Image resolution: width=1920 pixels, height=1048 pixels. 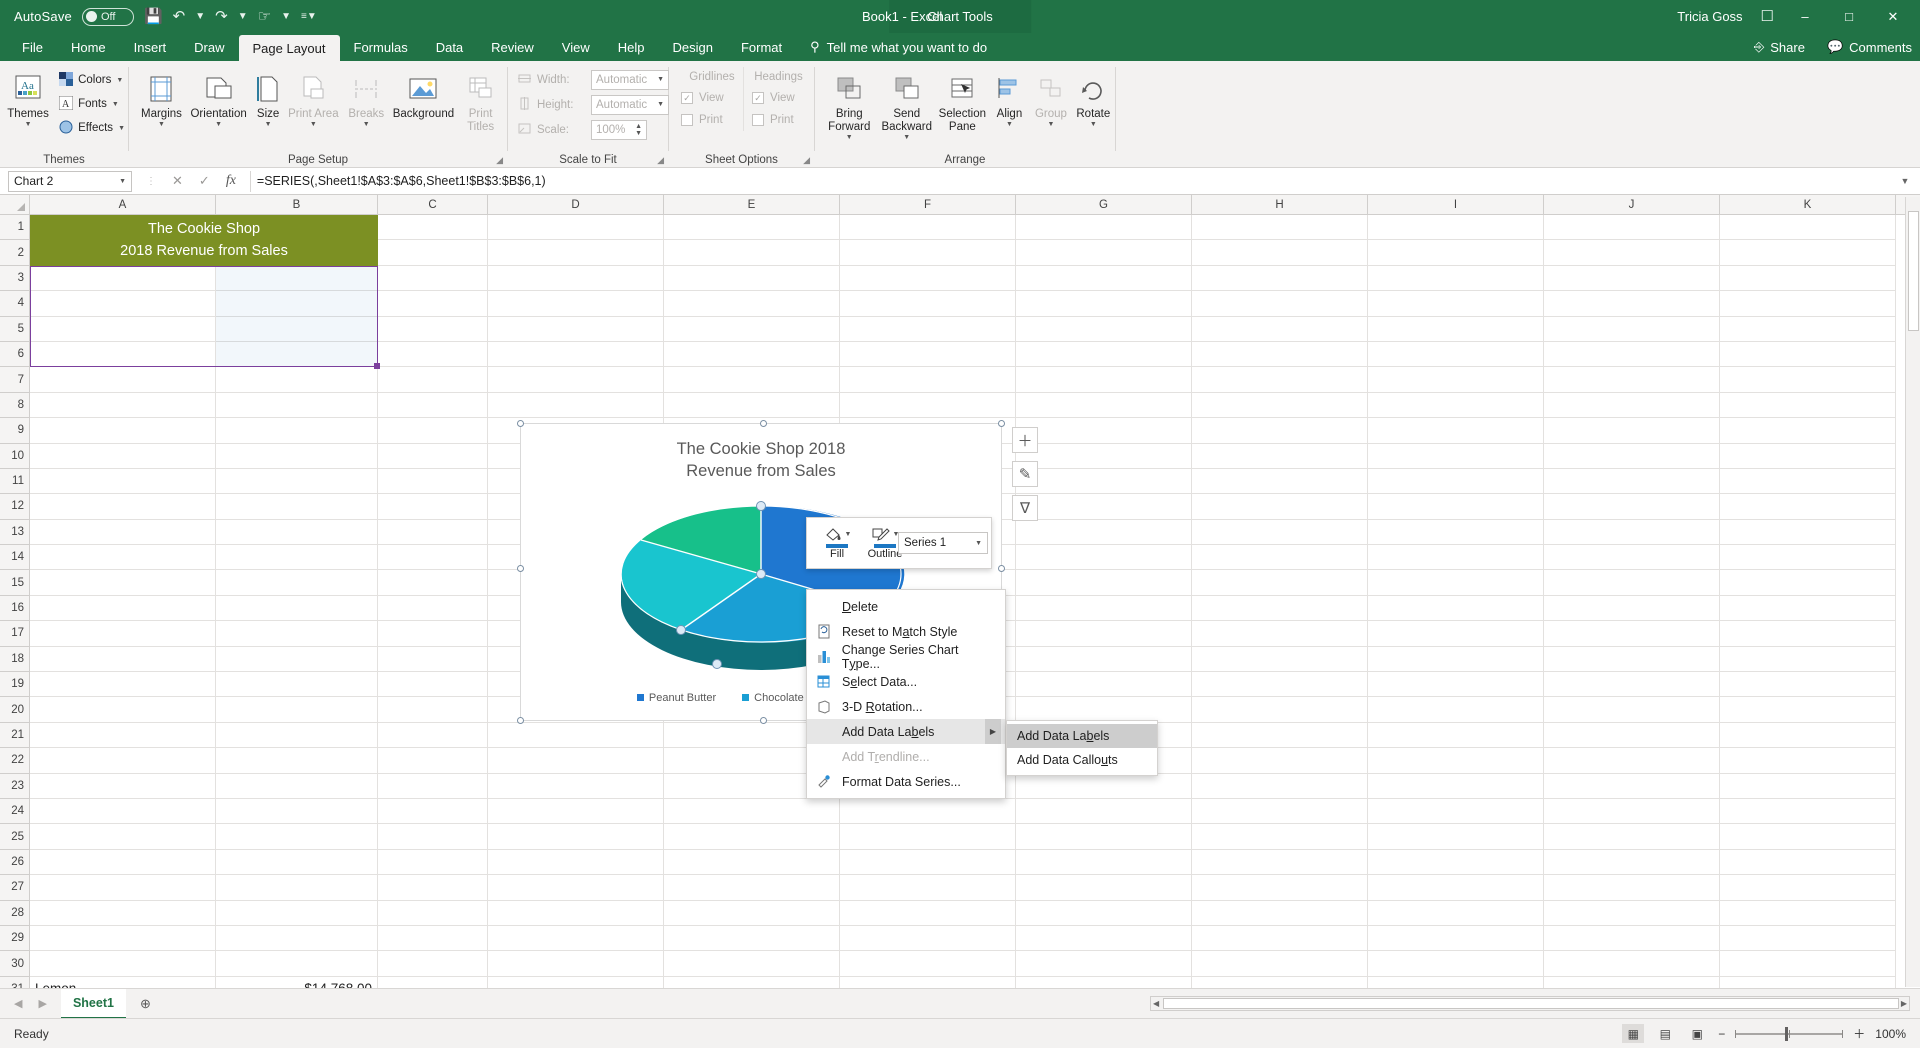 What do you see at coordinates (15, 253) in the screenshot?
I see `row-header-2: 2` at bounding box center [15, 253].